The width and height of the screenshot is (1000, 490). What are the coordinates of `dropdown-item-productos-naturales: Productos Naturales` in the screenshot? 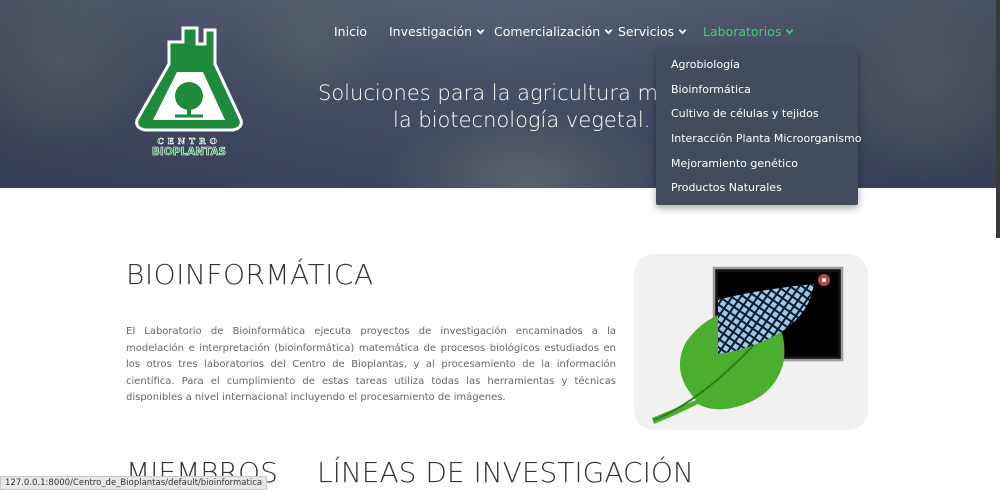 It's located at (757, 191).